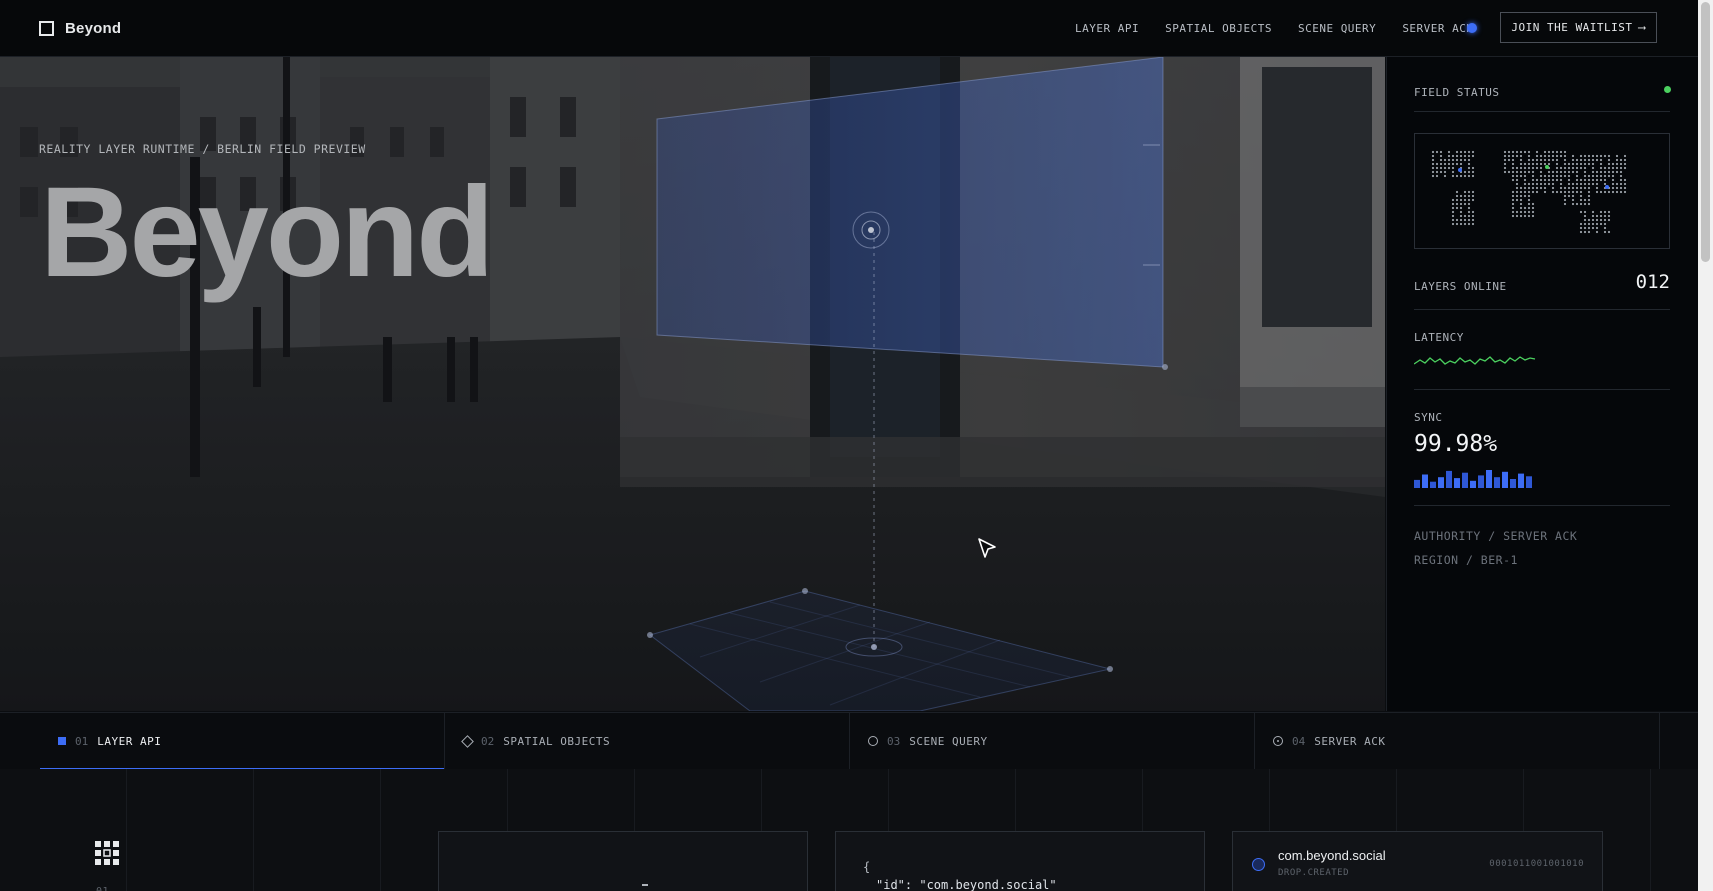 The image size is (1713, 891). What do you see at coordinates (1667, 89) in the screenshot?
I see `status-online-dot` at bounding box center [1667, 89].